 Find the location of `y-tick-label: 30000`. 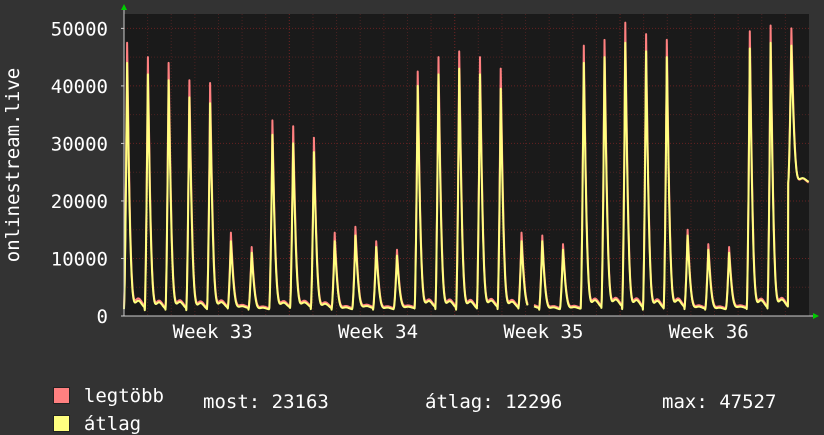

y-tick-label: 30000 is located at coordinates (79, 144).